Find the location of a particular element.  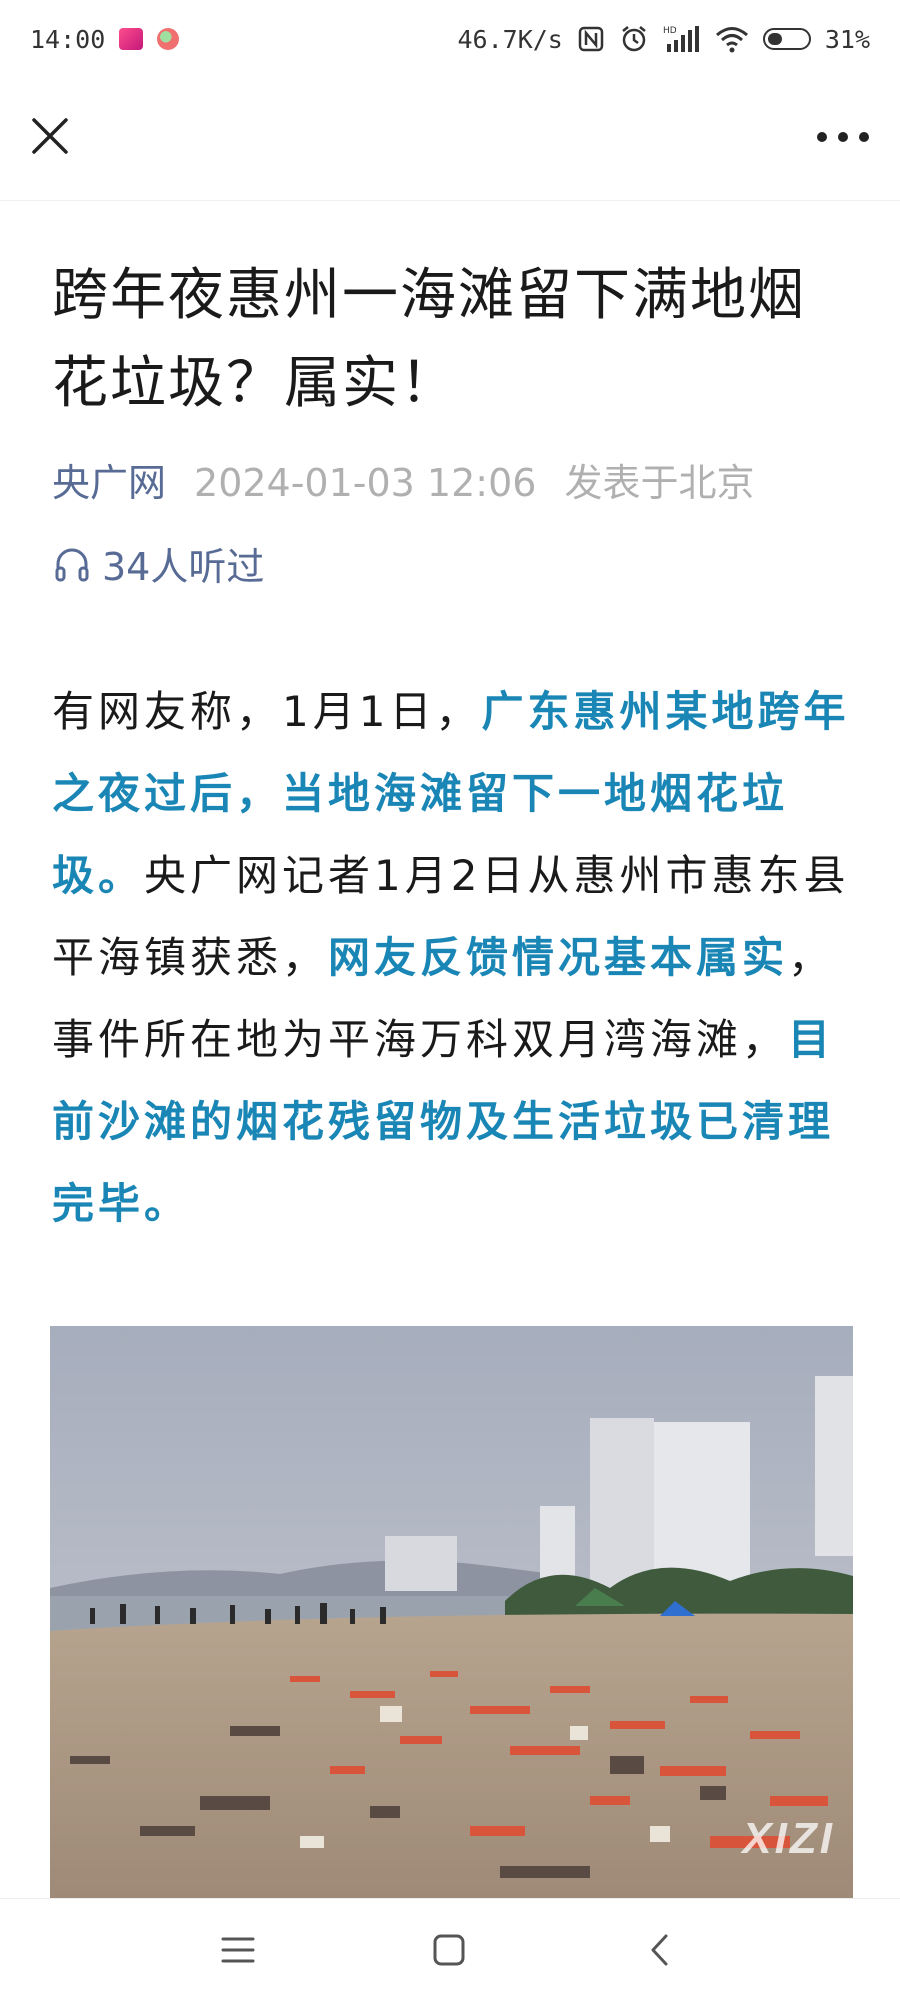

article-header-bar is located at coordinates (450, 139).